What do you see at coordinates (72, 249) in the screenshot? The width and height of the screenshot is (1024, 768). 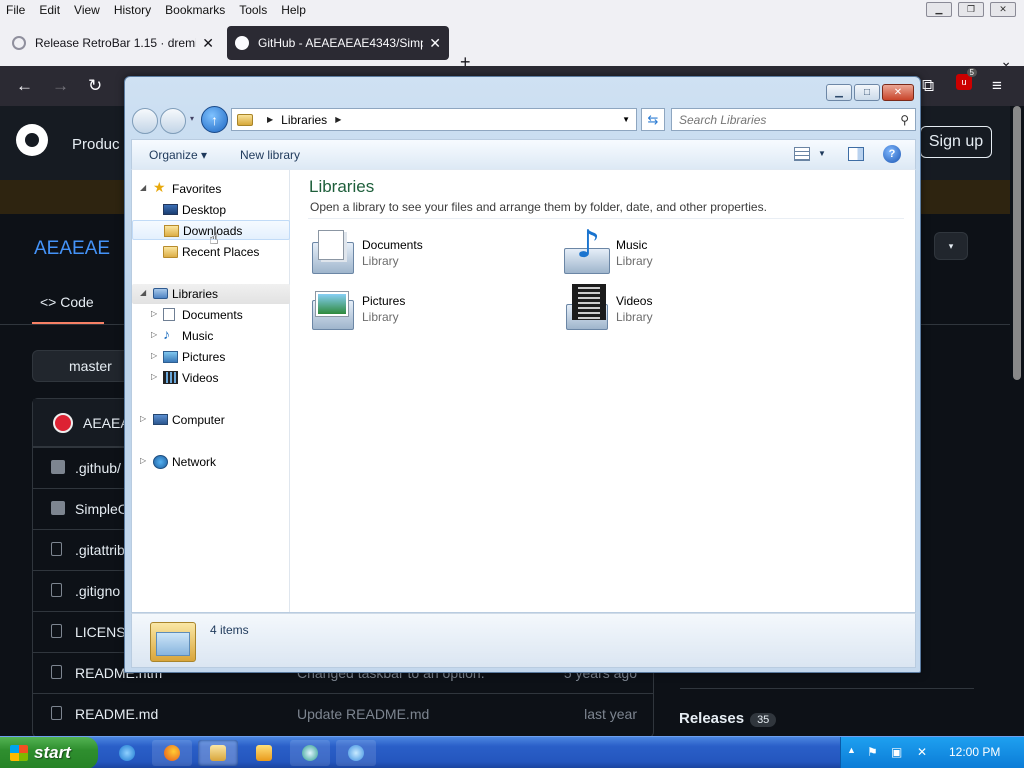 I see `repo-owner-link: AEAEAE` at bounding box center [72, 249].